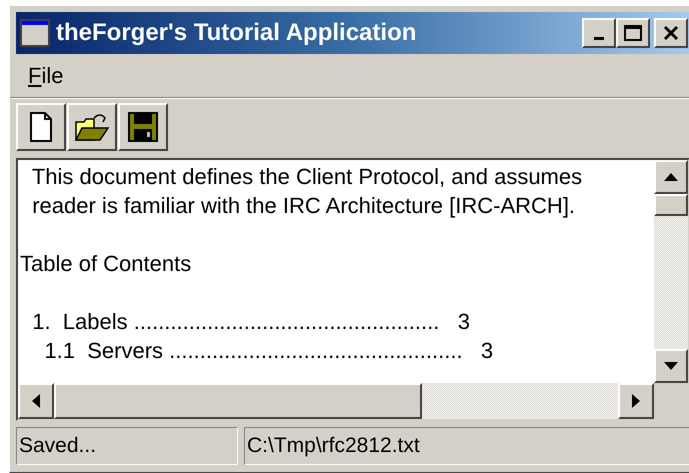 Image resolution: width=689 pixels, height=473 pixels. I want to click on down-arrow-icon, so click(671, 366).